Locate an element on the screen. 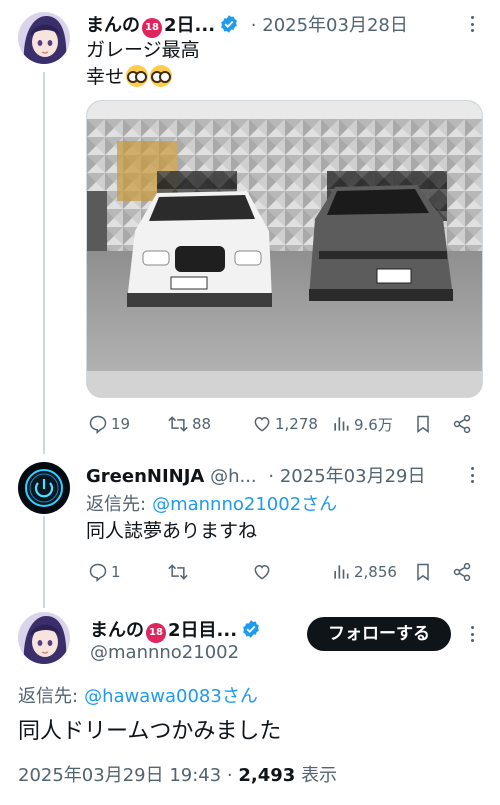 The image size is (500, 805). reply-context: 返信先: @hawawa0083さん is located at coordinates (138, 695).